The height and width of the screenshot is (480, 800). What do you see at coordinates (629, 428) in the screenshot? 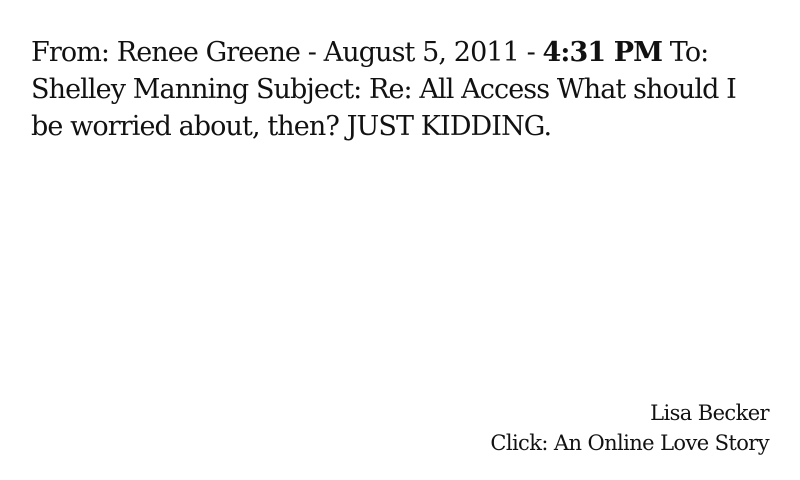
I see `attribution: Lisa Becker Click: An Online Love Story` at bounding box center [629, 428].